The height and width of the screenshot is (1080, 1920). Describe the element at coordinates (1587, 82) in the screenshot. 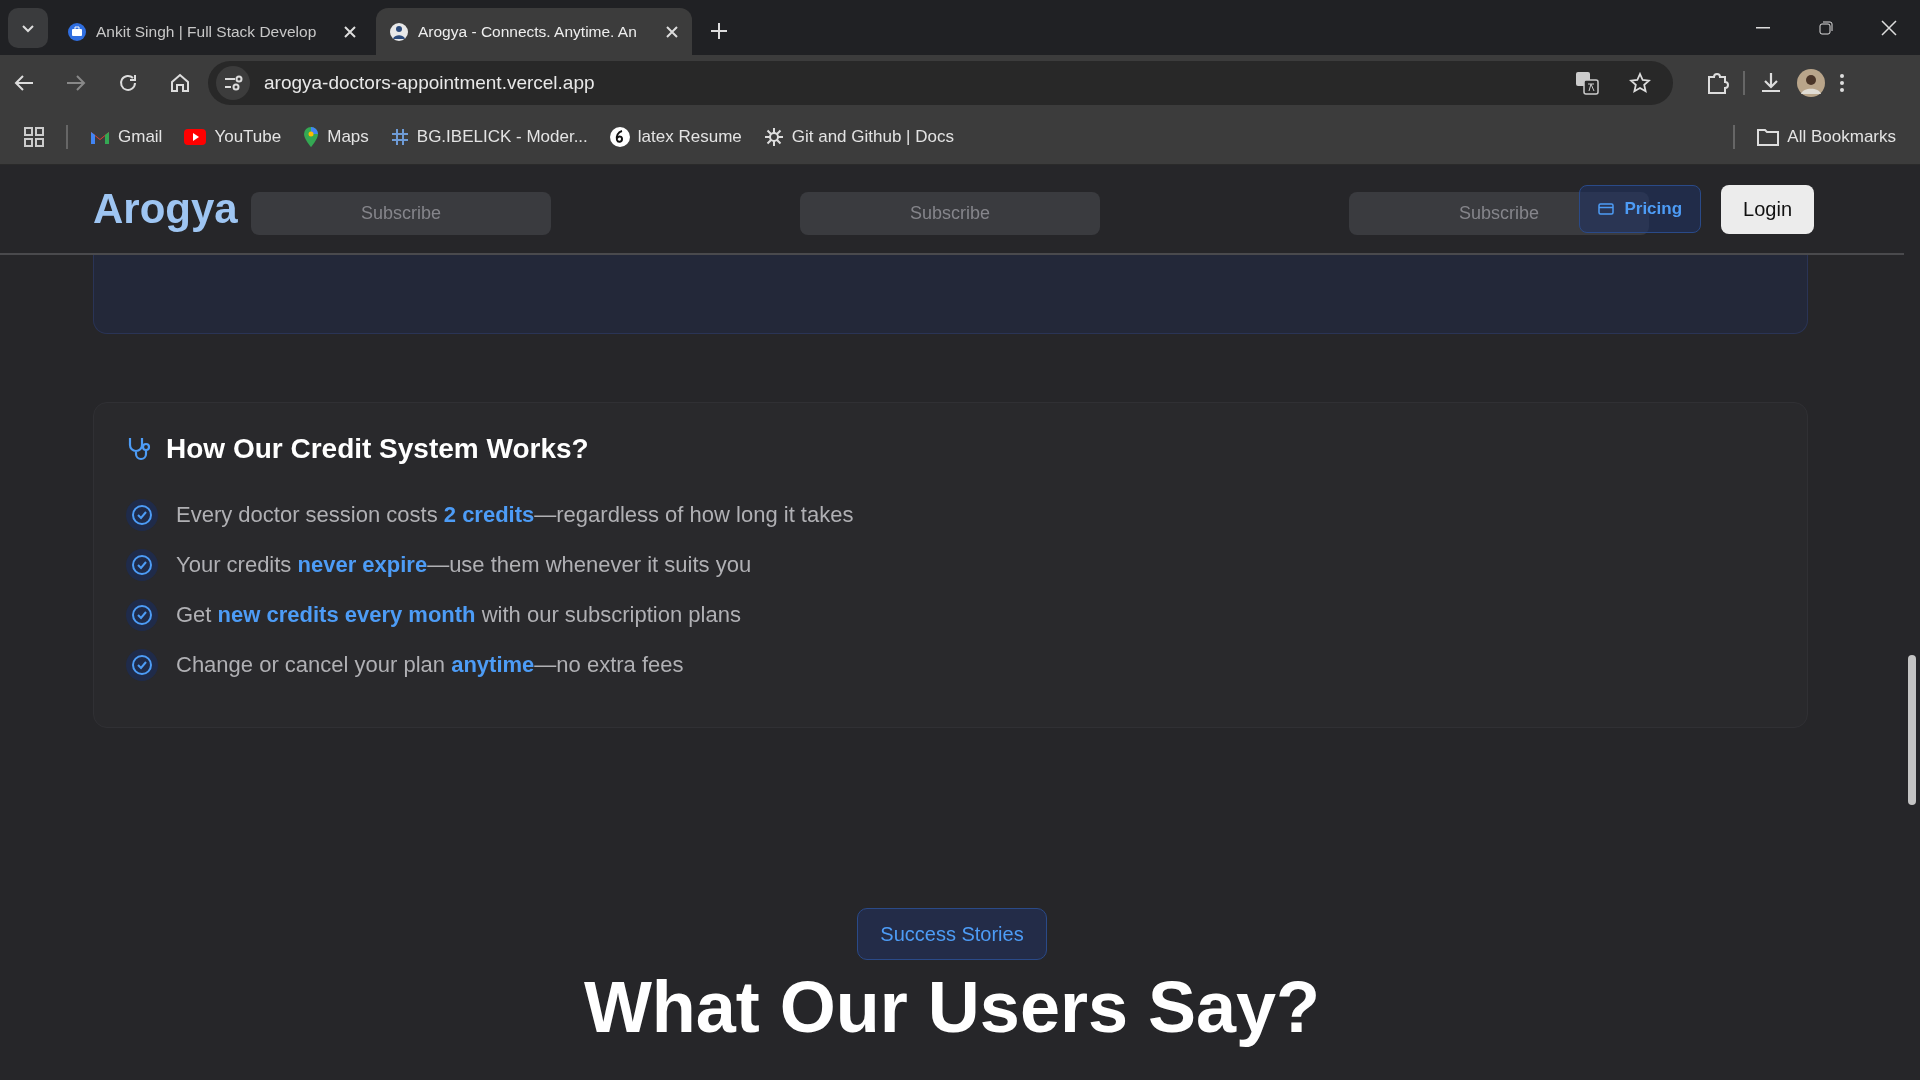

I see `translate-icon` at that location.